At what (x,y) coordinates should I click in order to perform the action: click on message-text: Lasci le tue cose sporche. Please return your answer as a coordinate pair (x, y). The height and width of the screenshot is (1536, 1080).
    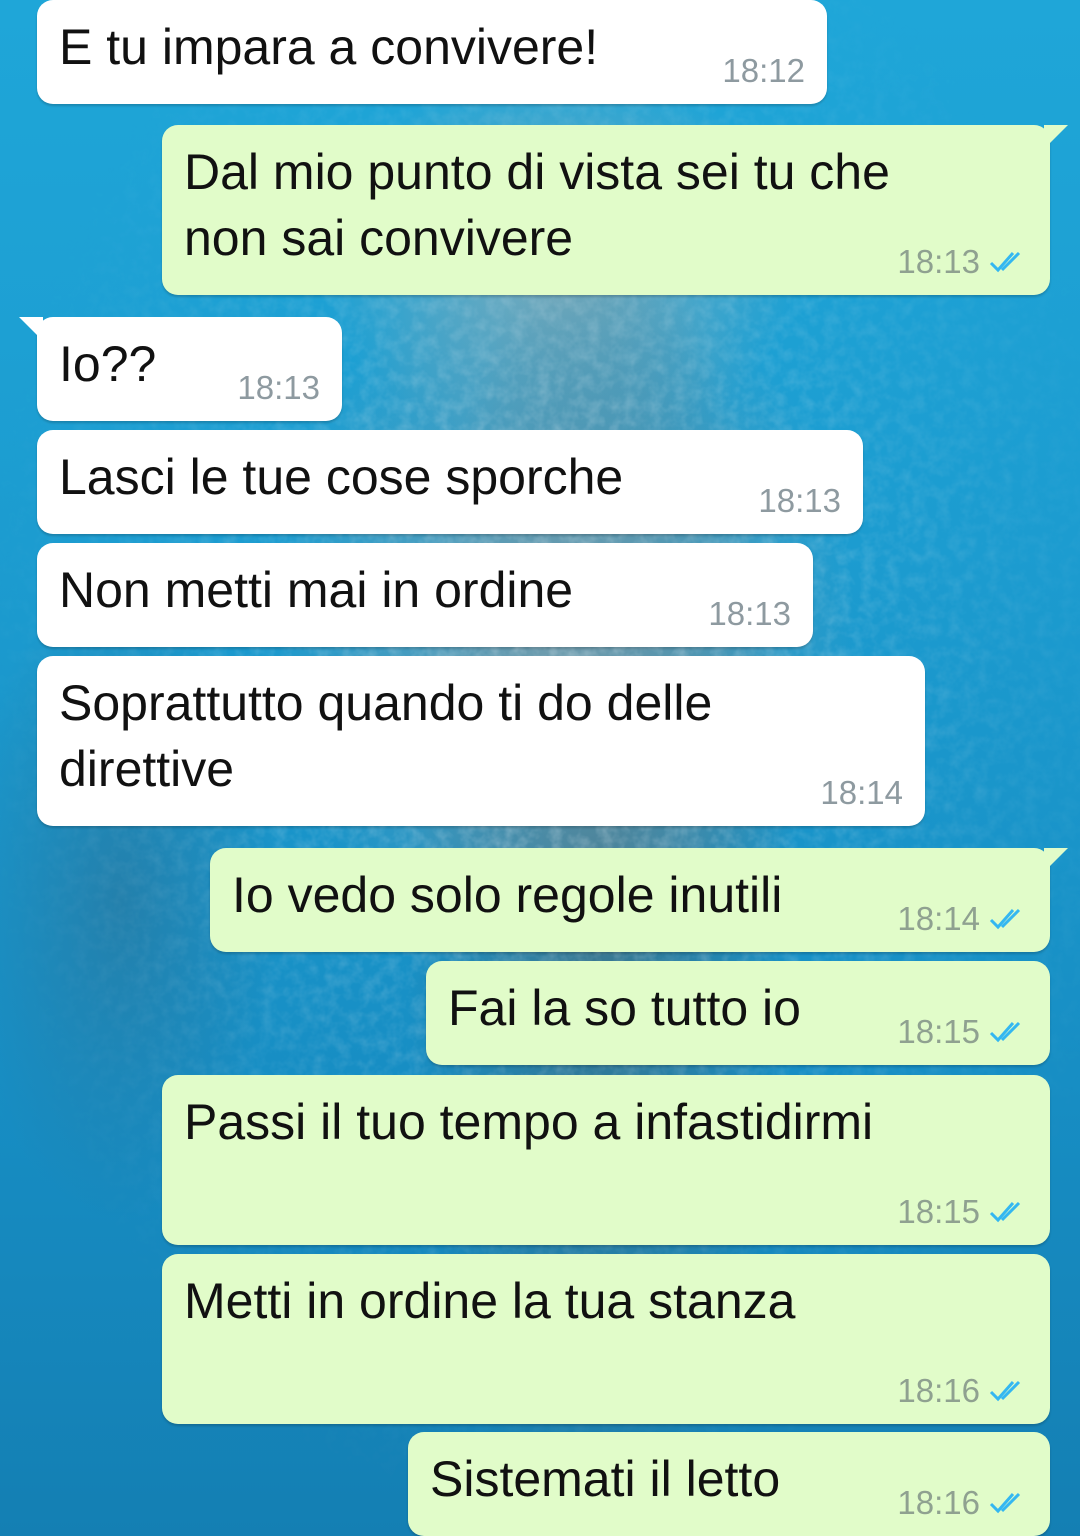
    Looking at the image, I should click on (341, 477).